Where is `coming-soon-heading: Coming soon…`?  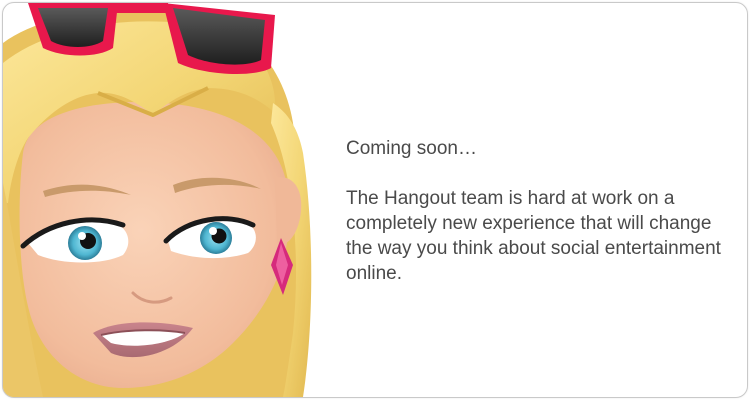 coming-soon-heading: Coming soon… is located at coordinates (411, 148).